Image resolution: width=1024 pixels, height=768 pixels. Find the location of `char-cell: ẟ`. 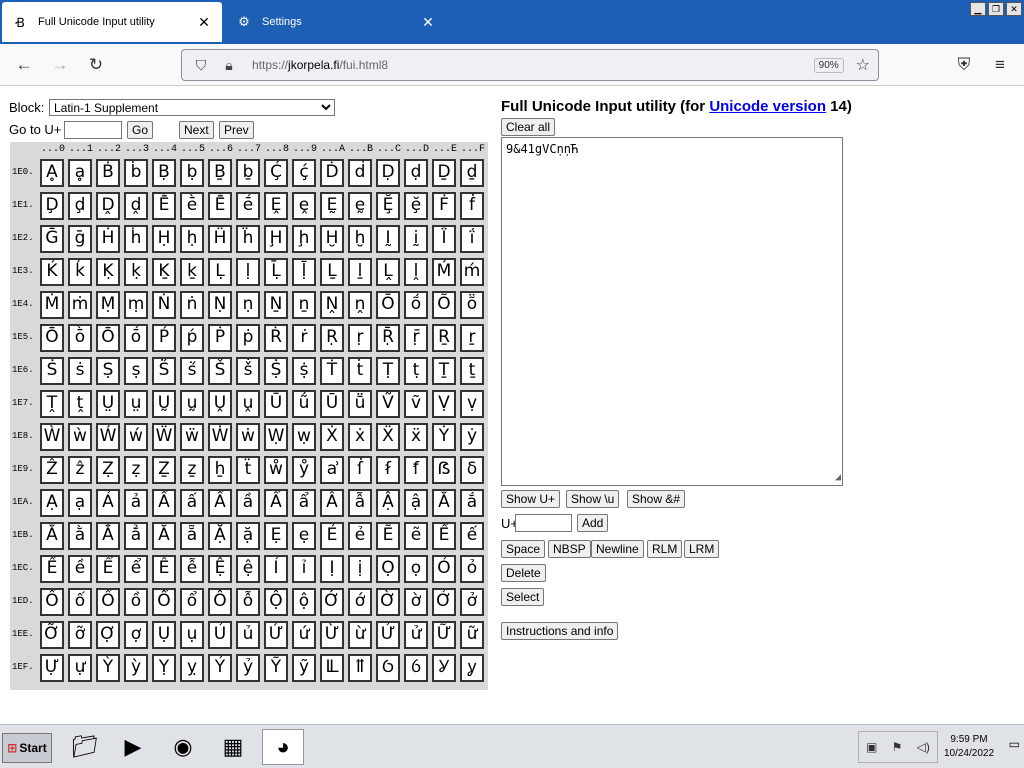

char-cell: ẟ is located at coordinates (472, 470).